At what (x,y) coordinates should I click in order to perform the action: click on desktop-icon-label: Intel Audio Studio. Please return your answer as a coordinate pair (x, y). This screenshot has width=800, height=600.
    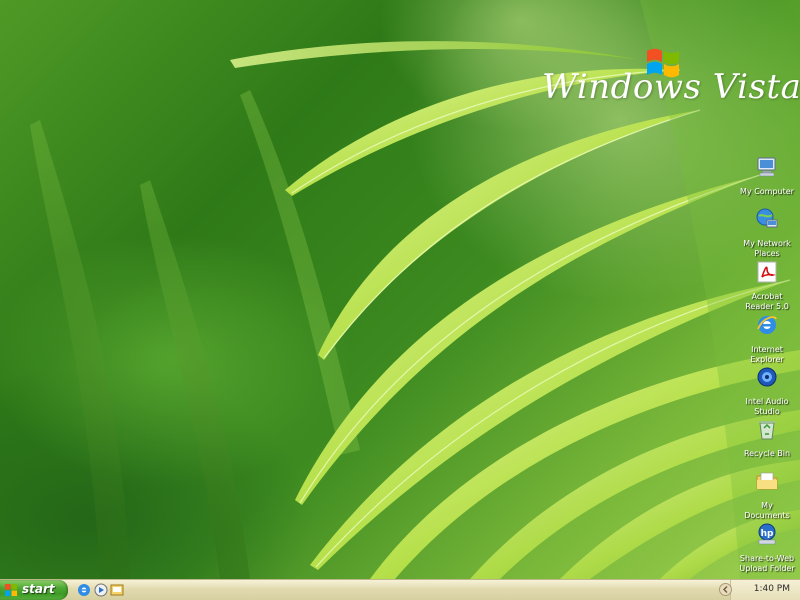
    Looking at the image, I should click on (767, 406).